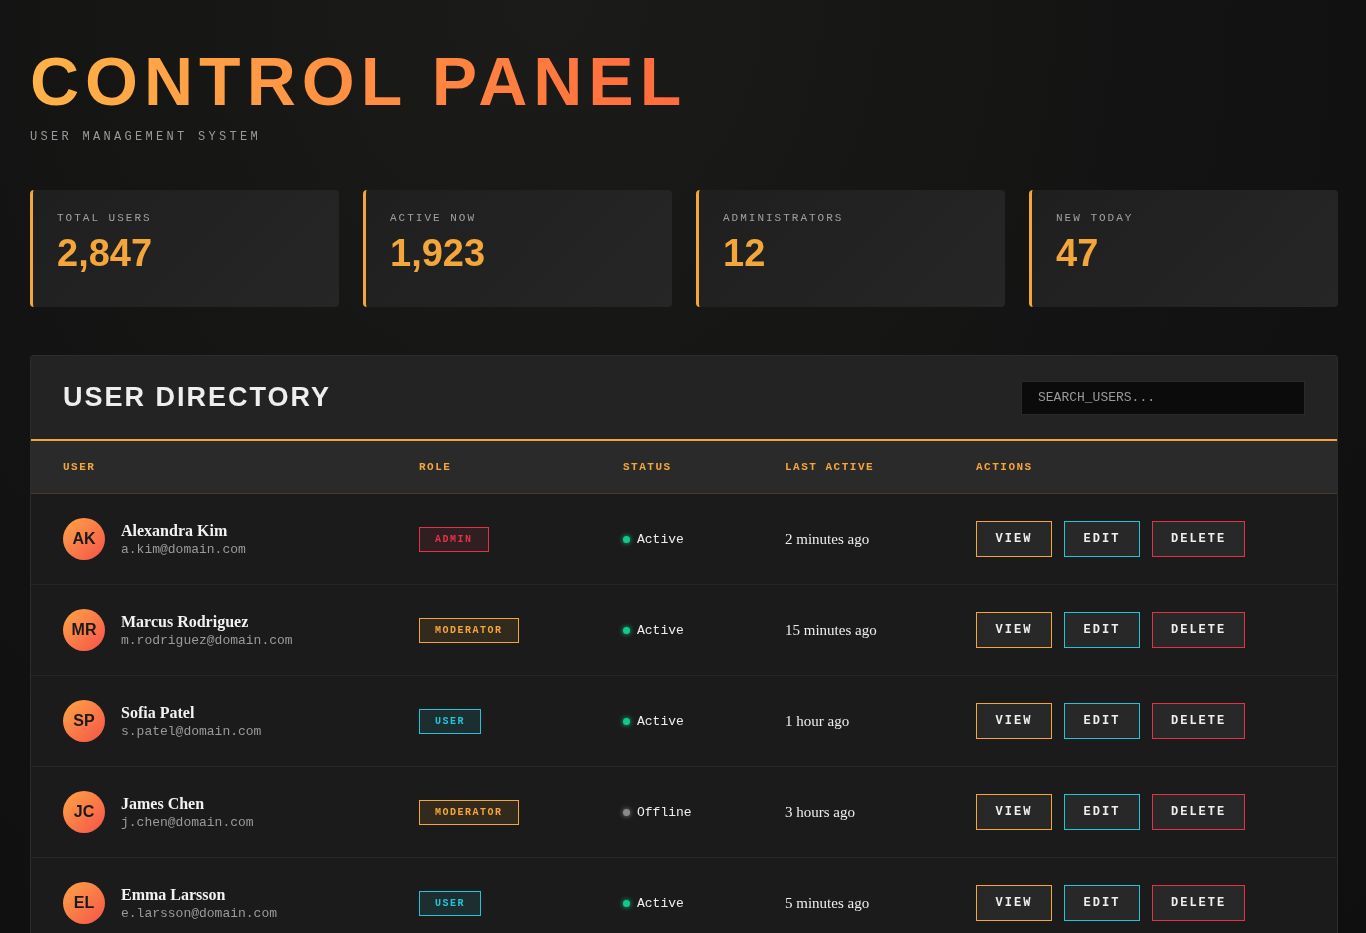 The width and height of the screenshot is (1366, 933). I want to click on last-active: 5 minutes ago, so click(828, 903).